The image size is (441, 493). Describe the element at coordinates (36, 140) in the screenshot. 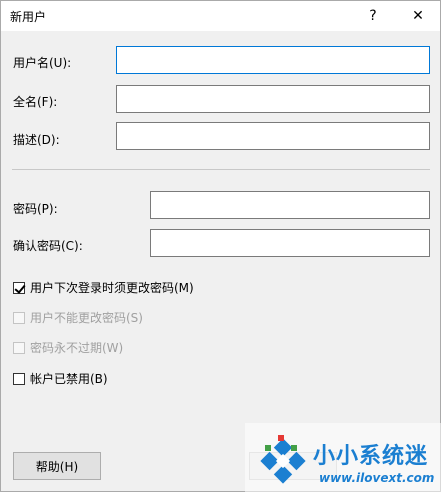

I see `description-label: 描述(D):` at that location.